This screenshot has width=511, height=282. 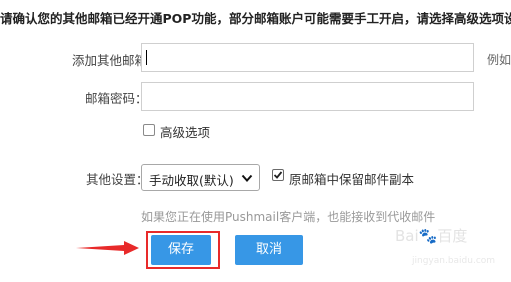 I want to click on keep-copy-checkbox, so click(x=278, y=175).